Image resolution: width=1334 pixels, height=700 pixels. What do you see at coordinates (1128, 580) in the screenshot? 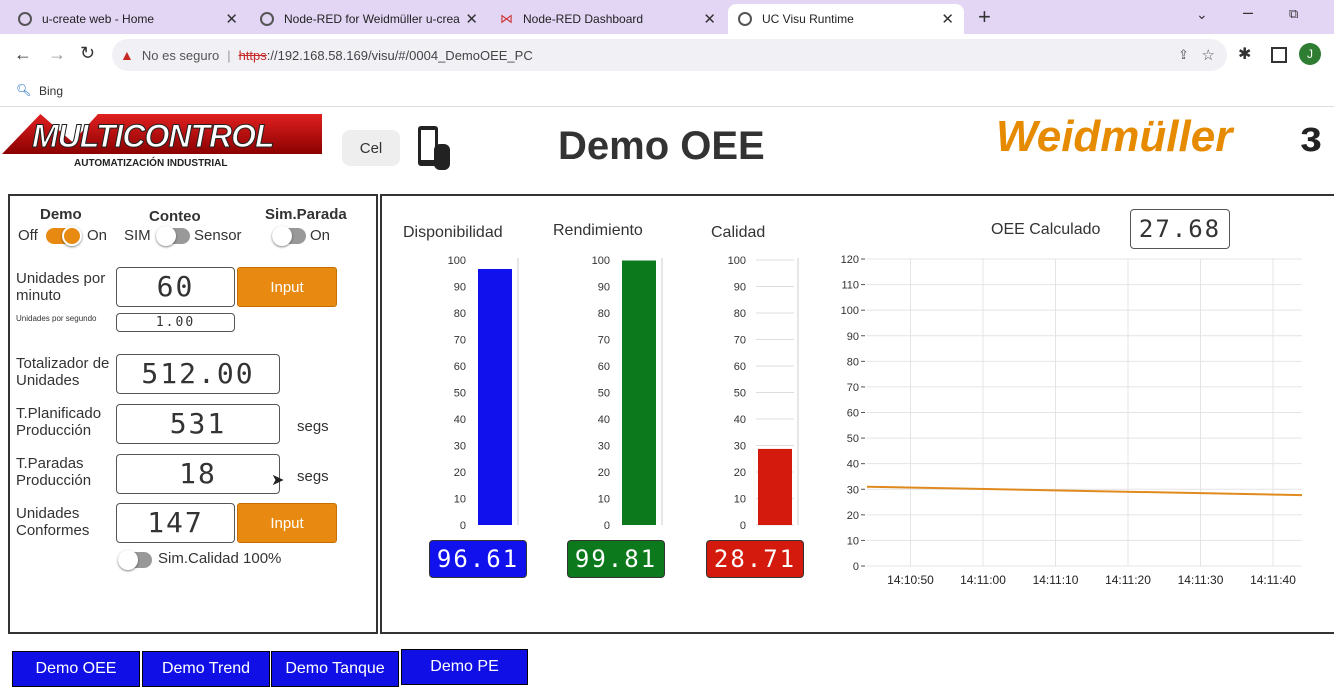
I see `x-tick-label: 14:11:20` at bounding box center [1128, 580].